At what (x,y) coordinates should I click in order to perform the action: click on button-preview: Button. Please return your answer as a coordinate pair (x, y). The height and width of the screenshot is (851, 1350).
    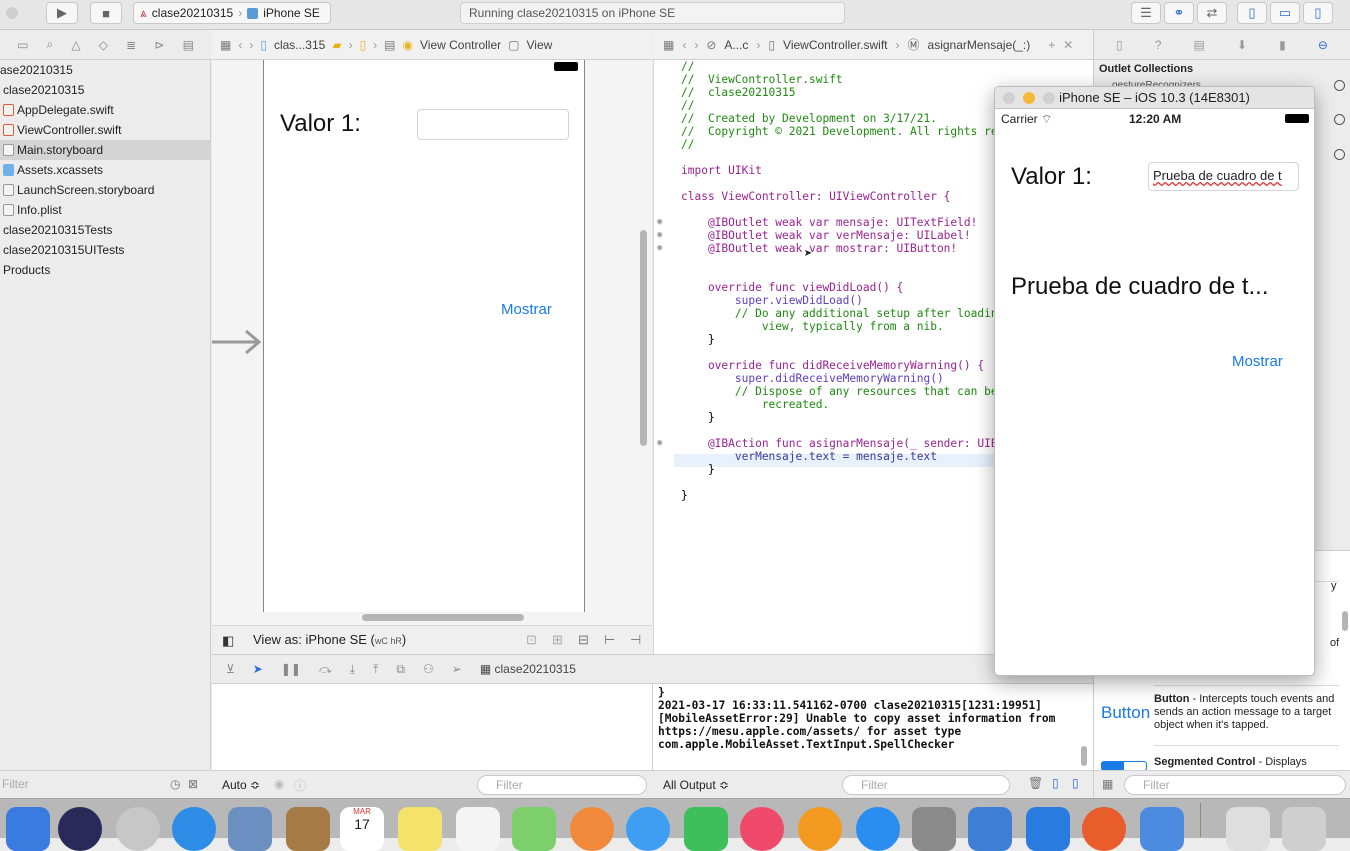
    Looking at the image, I should click on (1125, 713).